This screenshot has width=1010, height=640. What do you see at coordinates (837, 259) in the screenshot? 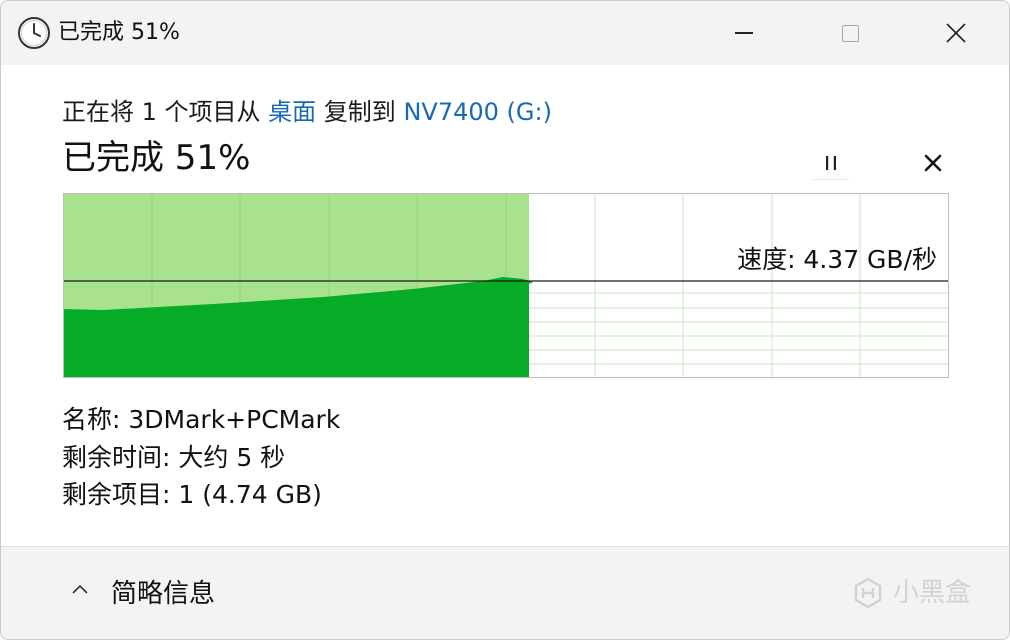
I see `speed-label: 速度: 4.37 GB/秒` at bounding box center [837, 259].